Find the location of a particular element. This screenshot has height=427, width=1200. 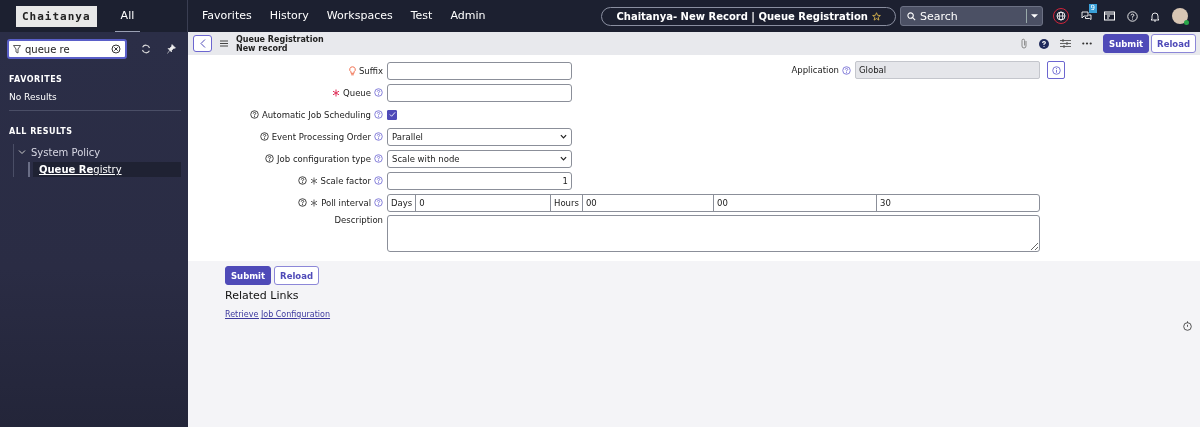

nav-tab: Workspaces is located at coordinates (359, 16).